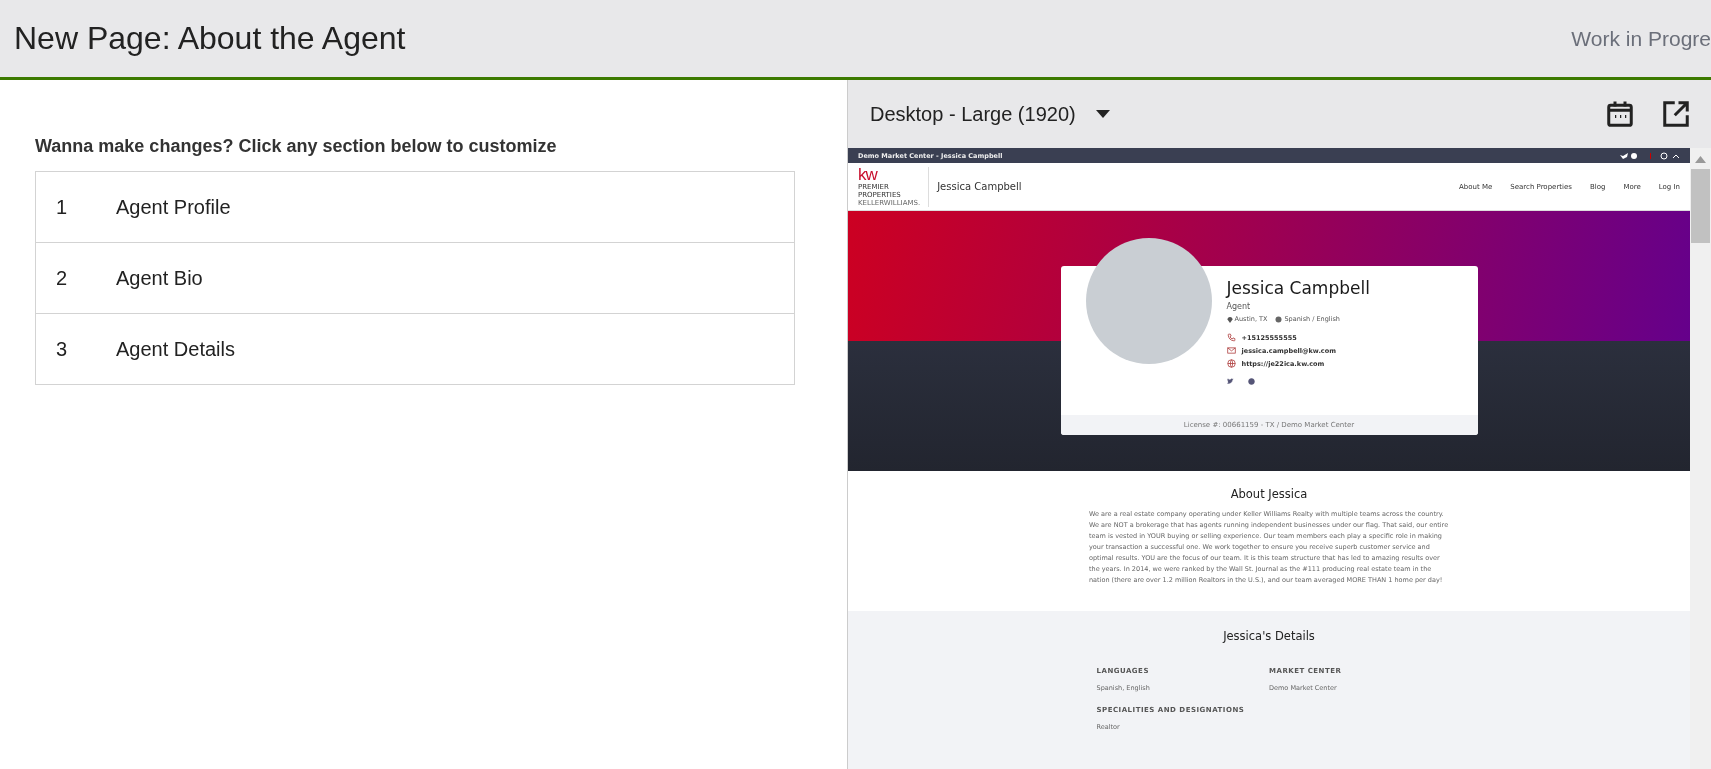 This screenshot has height=769, width=1711. Describe the element at coordinates (1700, 458) in the screenshot. I see `scrollbar` at that location.